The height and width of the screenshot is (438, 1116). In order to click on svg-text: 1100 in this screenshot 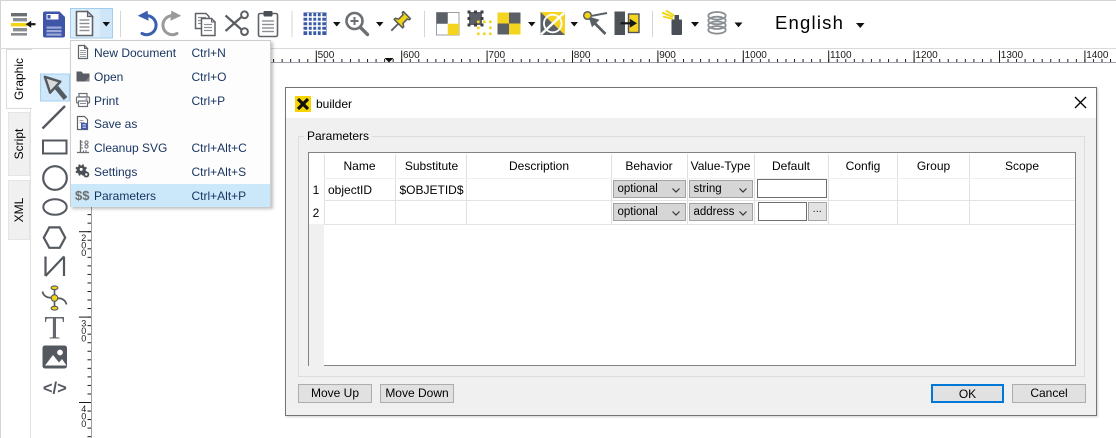, I will do `click(841, 55)`.